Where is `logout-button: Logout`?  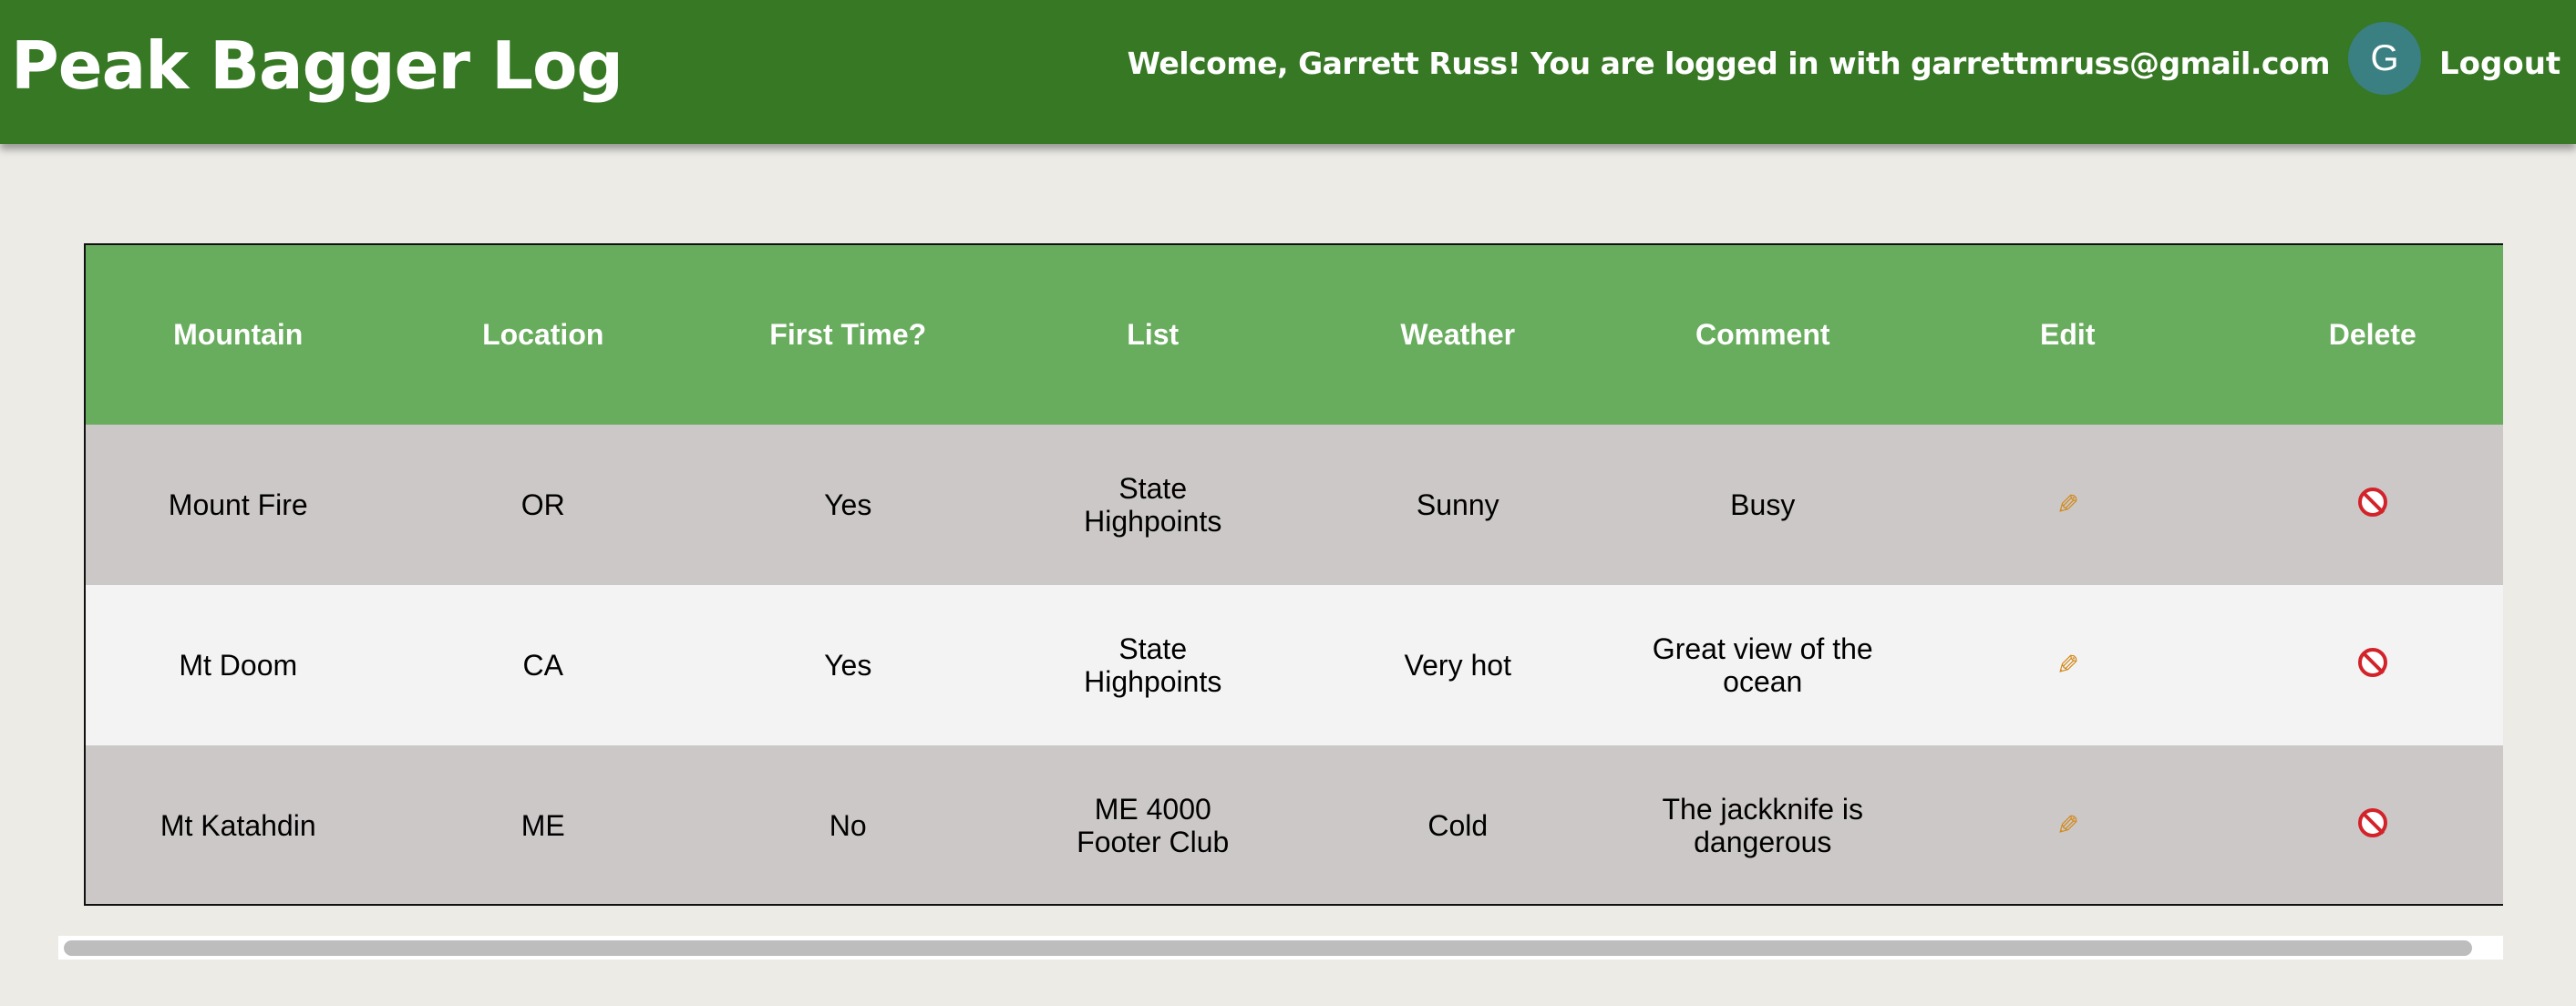
logout-button: Logout is located at coordinates (2500, 64).